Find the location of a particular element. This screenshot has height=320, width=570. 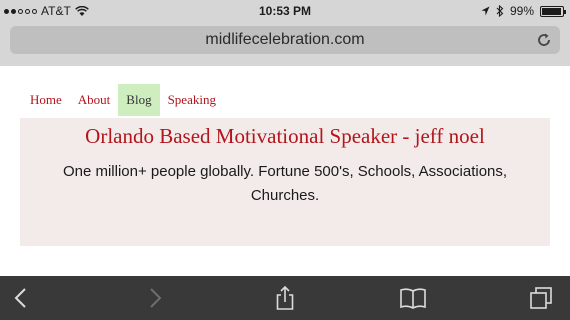

bookmarks-icon is located at coordinates (413, 298).